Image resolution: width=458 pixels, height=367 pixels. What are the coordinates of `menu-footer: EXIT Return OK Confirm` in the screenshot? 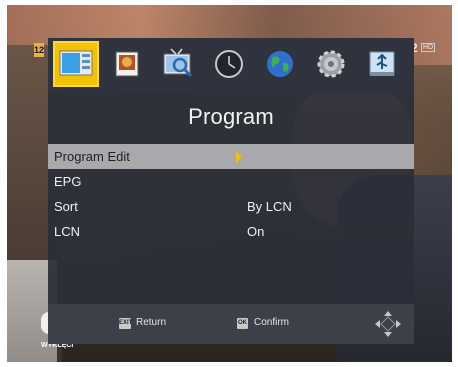 It's located at (231, 324).